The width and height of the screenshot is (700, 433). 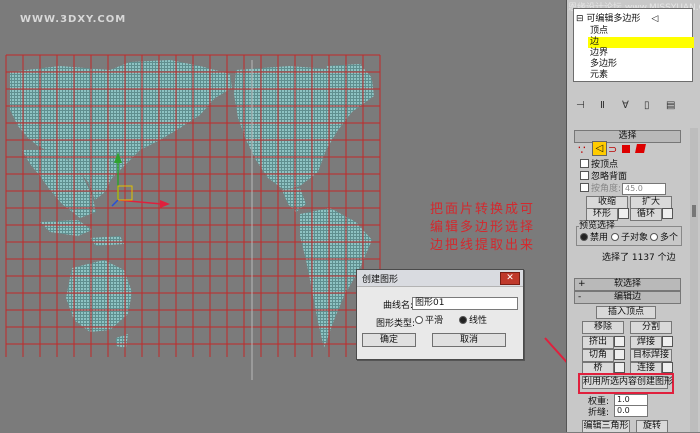 I want to click on edge-mode-icon: ◁, so click(x=655, y=19).